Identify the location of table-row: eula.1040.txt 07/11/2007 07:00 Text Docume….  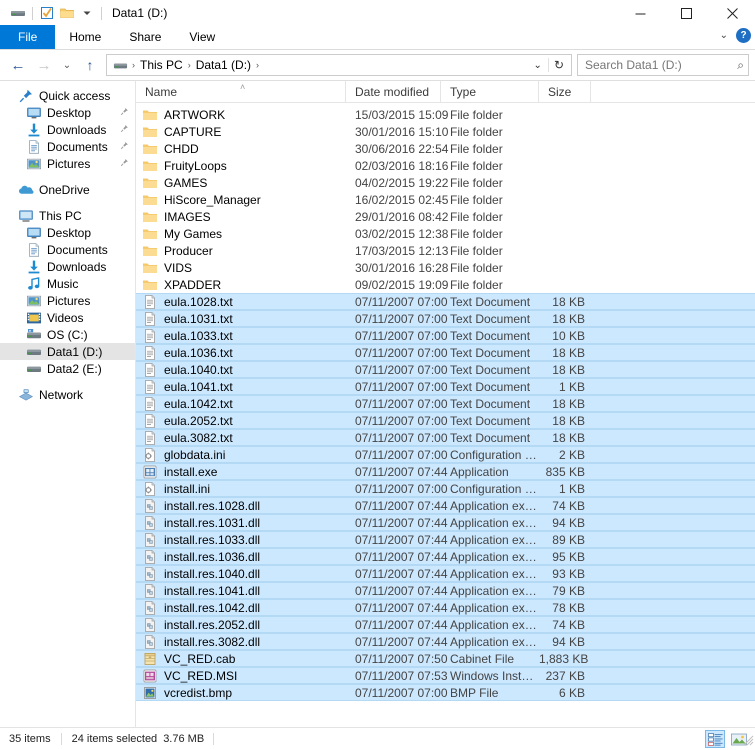
(445, 369).